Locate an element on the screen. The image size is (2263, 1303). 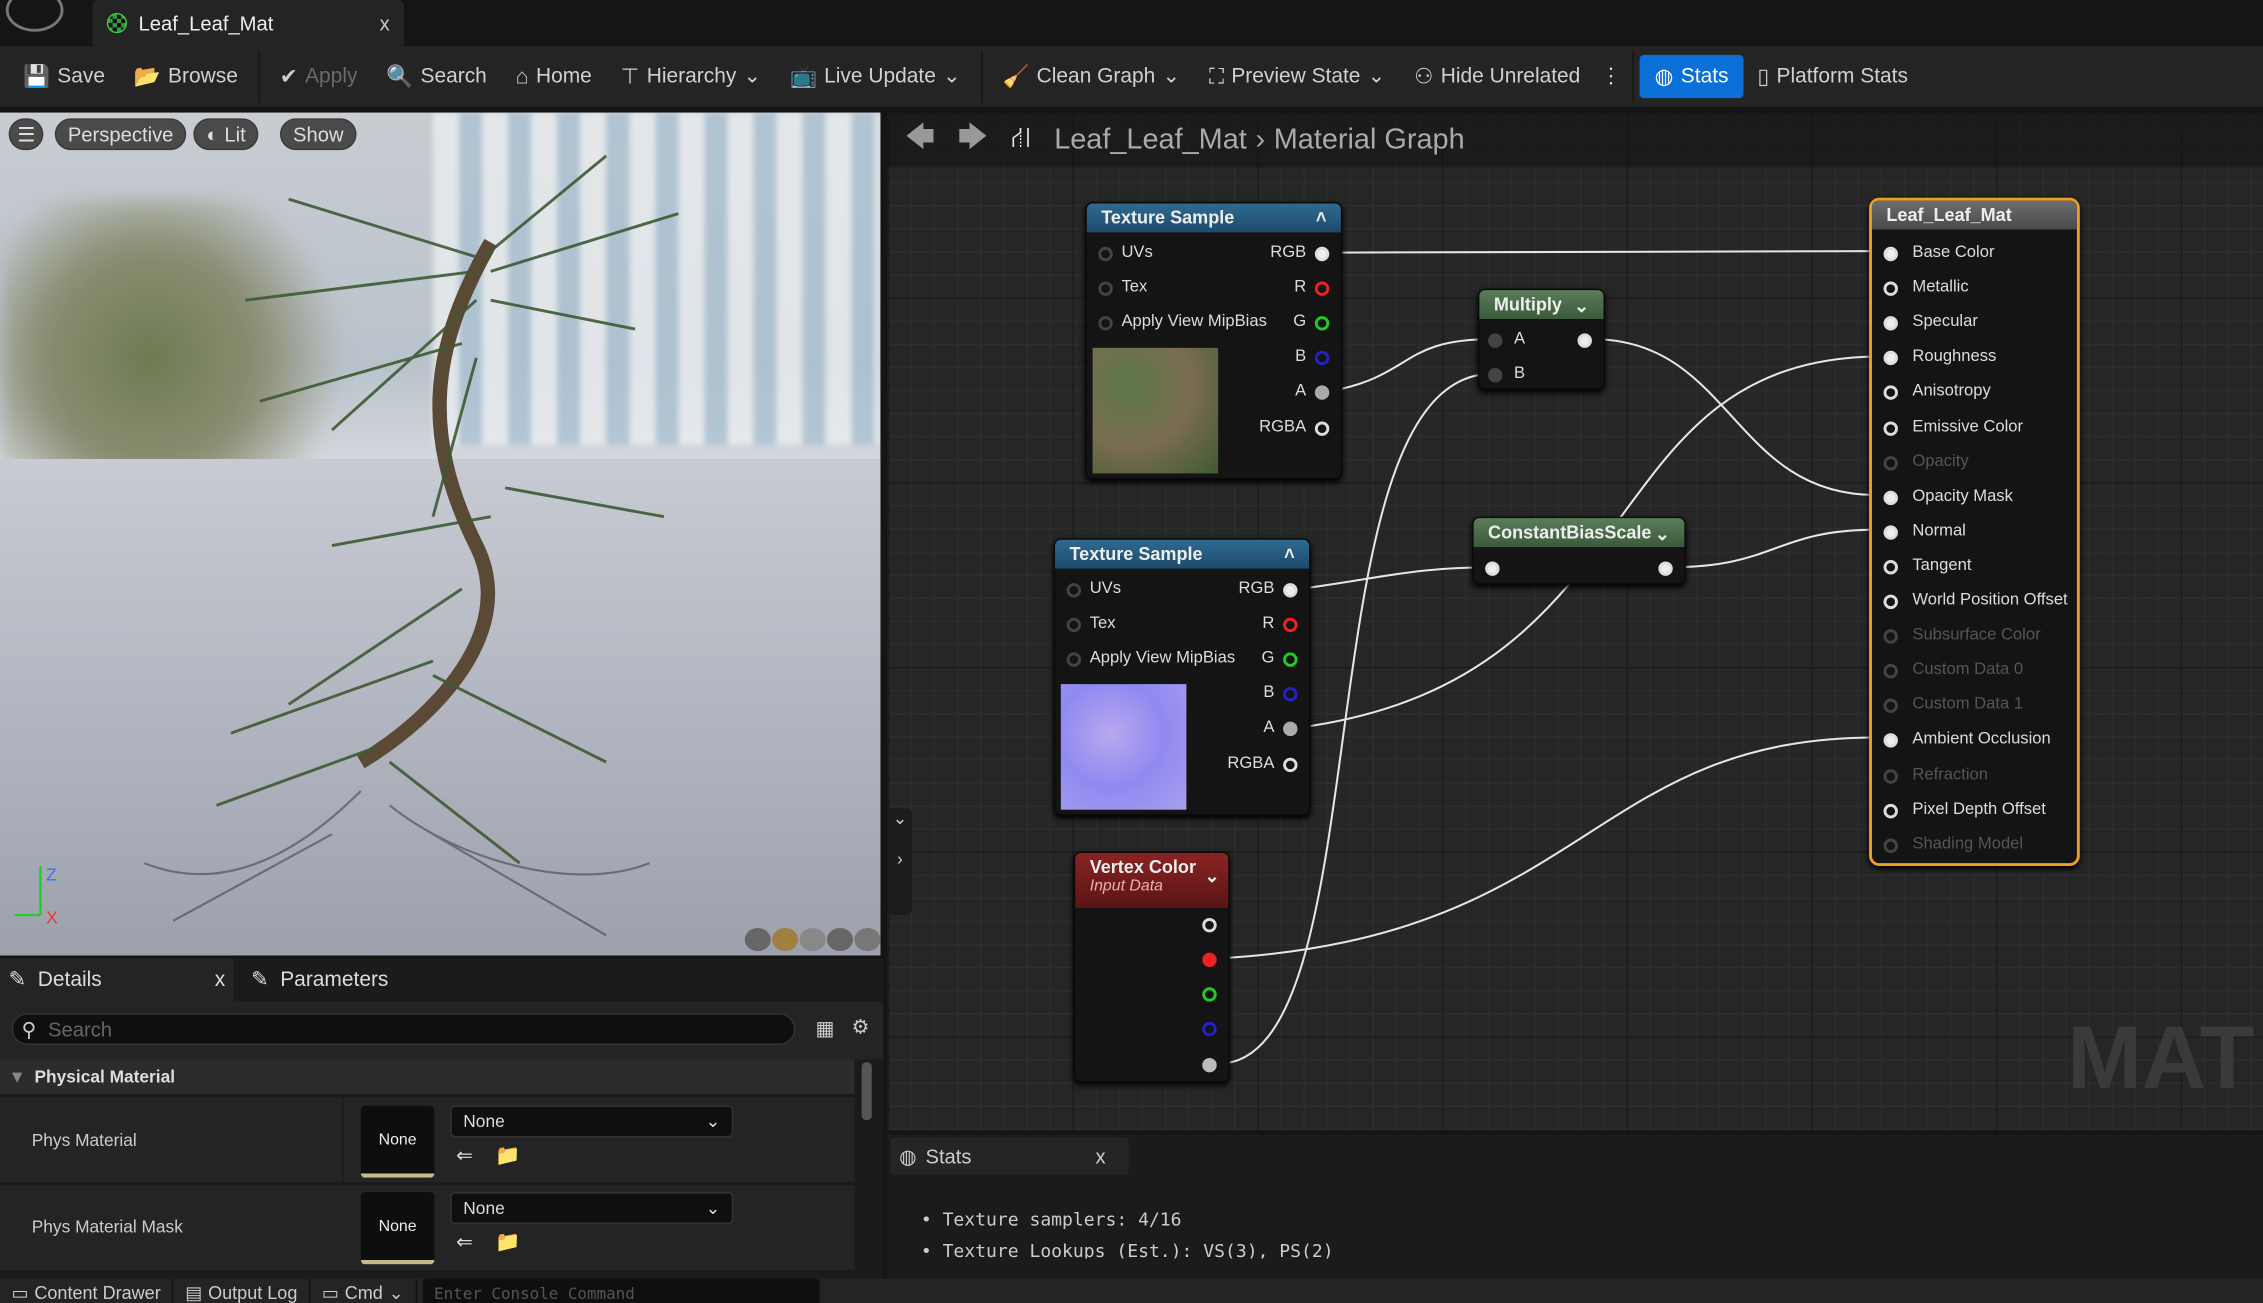
console-input: Enter Console Command is located at coordinates (621, 1290).